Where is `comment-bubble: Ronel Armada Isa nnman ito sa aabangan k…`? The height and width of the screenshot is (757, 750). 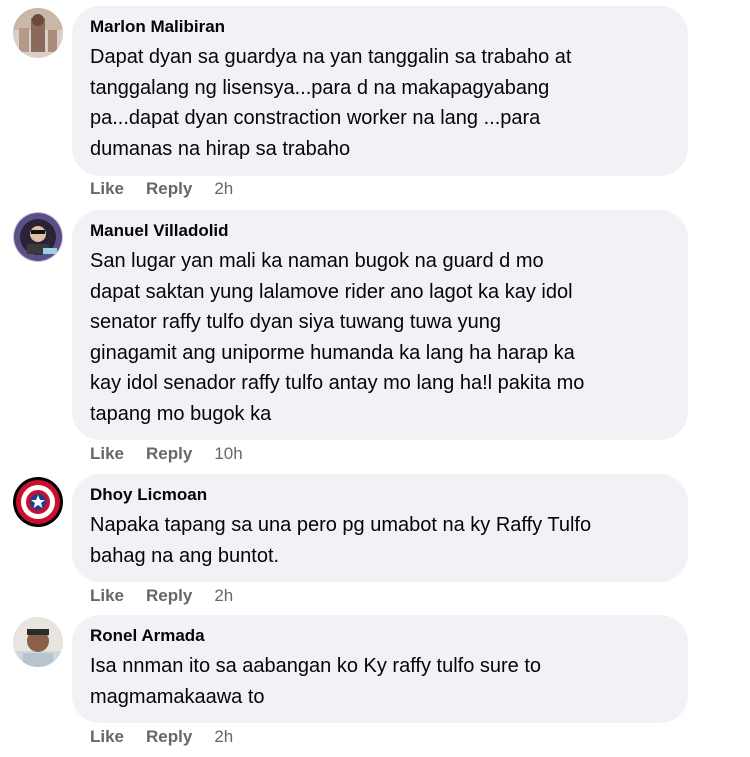 comment-bubble: Ronel Armada Isa nnman ito sa aabangan k… is located at coordinates (380, 669).